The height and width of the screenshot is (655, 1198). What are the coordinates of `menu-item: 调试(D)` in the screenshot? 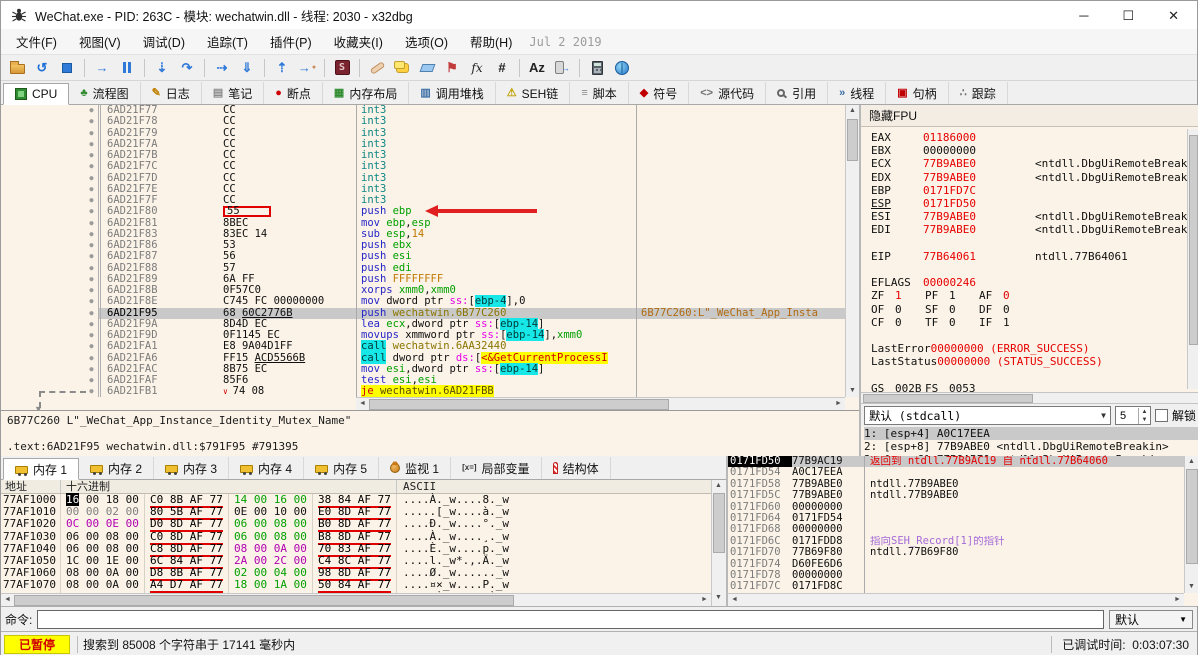 It's located at (164, 41).